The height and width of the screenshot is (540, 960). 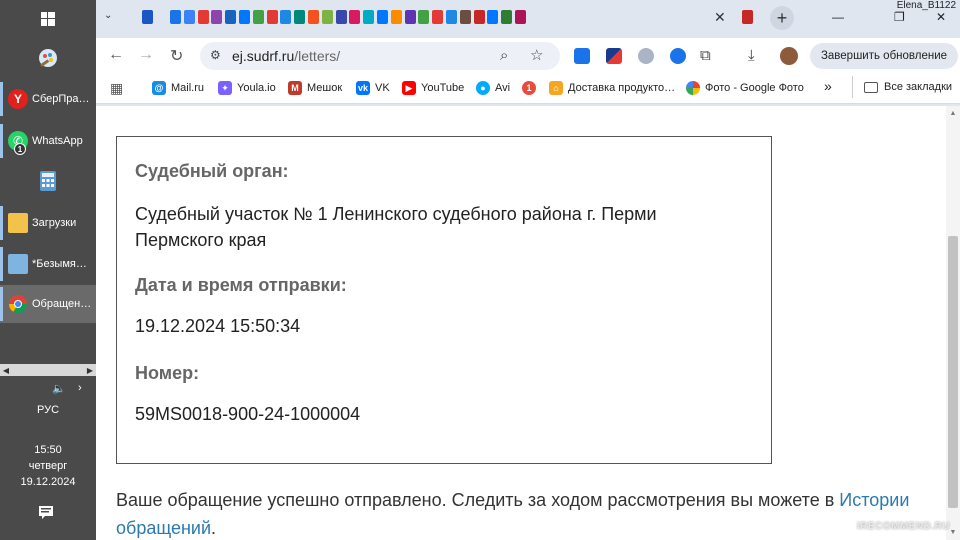 I want to click on update-button: Завершить обновление, so click(x=884, y=56).